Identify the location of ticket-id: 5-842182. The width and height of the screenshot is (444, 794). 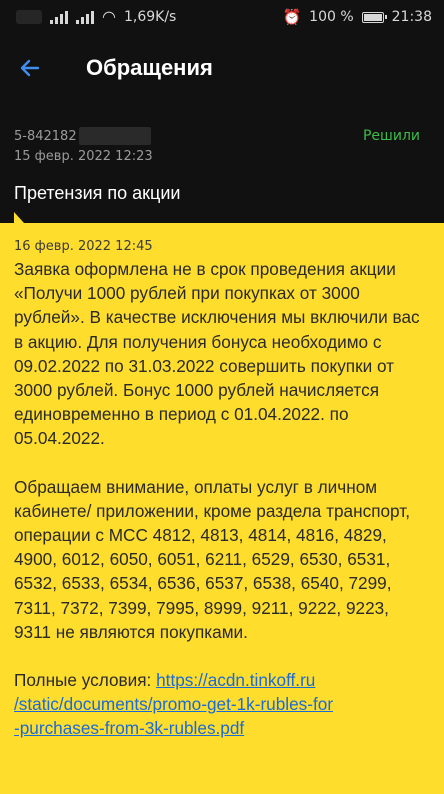
(45, 136).